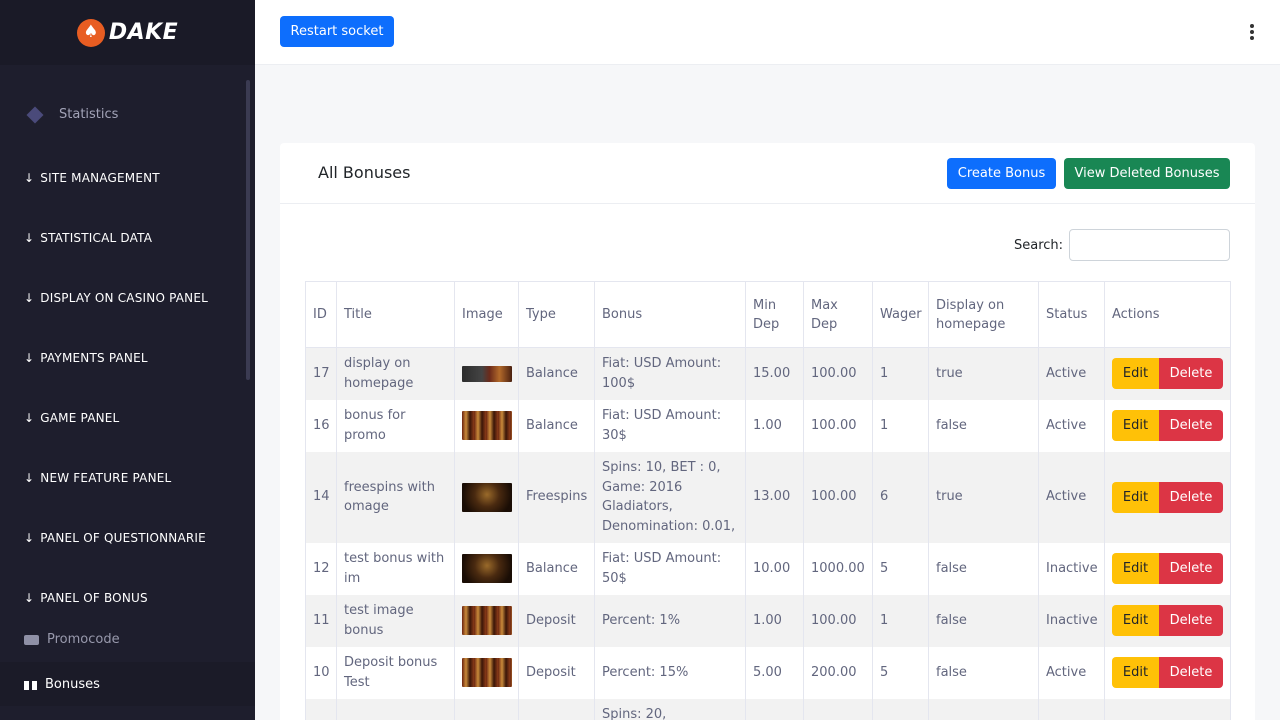 The image size is (1280, 720). What do you see at coordinates (395, 672) in the screenshot?
I see `cell-title: Deposit bonus Test` at bounding box center [395, 672].